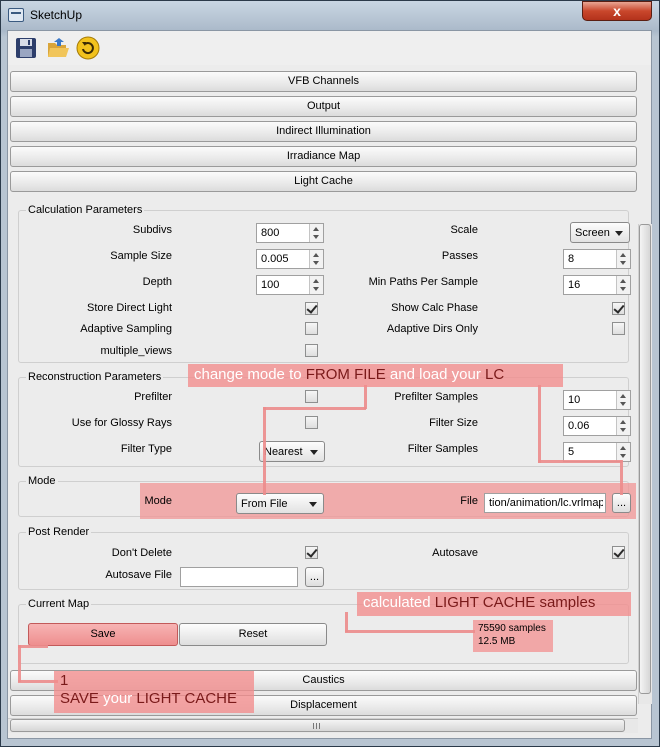  What do you see at coordinates (38, 681) in the screenshot?
I see `save-note-connector-h` at bounding box center [38, 681].